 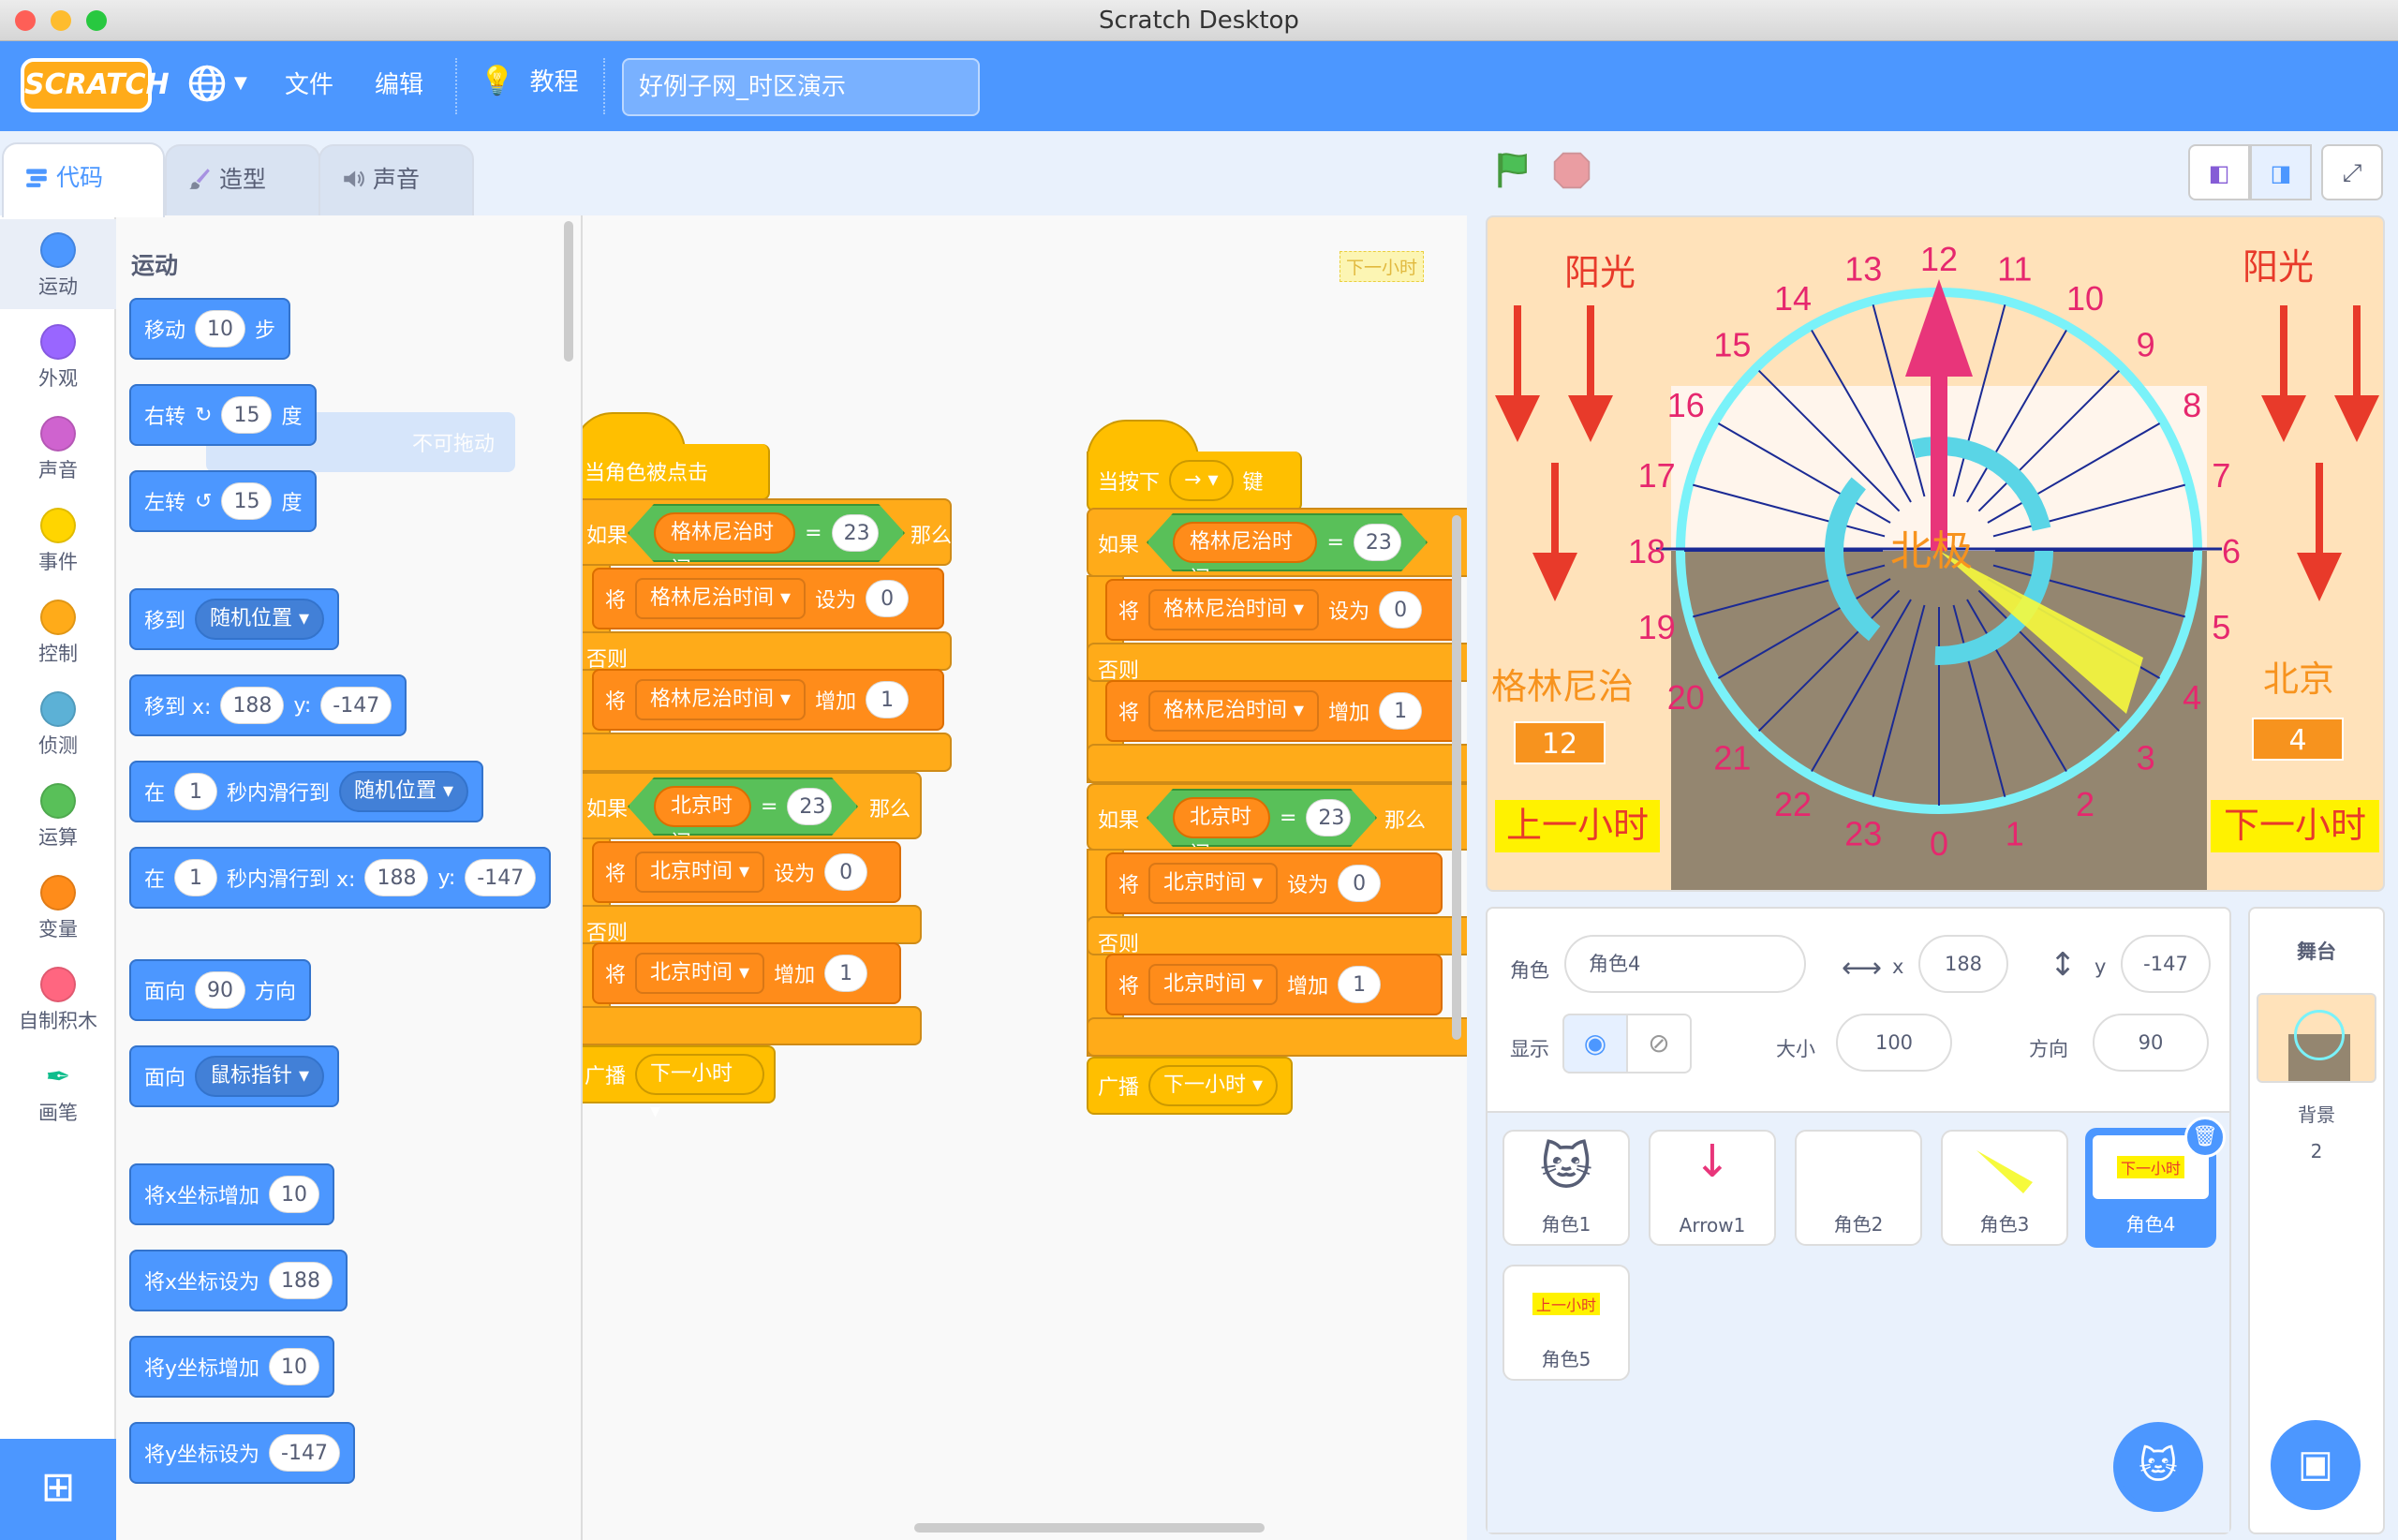 I want to click on change-variable-block: 将北京时间增加 1, so click(x=1274, y=984).